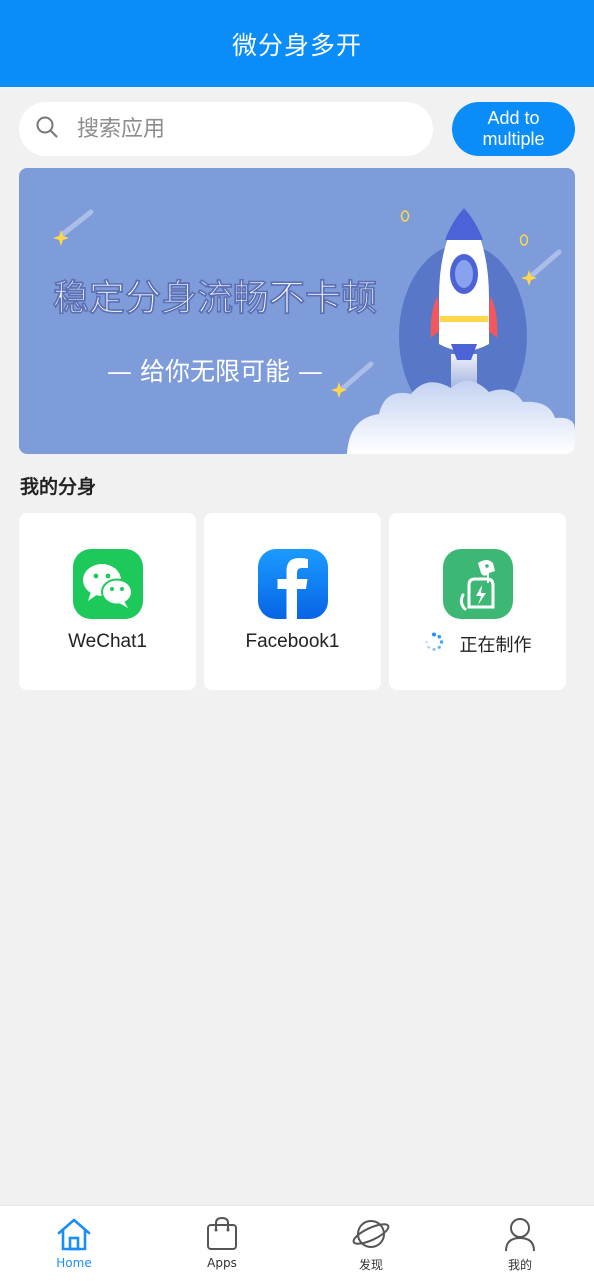 Image resolution: width=594 pixels, height=1281 pixels. Describe the element at coordinates (292, 641) in the screenshot. I see `app-label: Facebook1` at that location.